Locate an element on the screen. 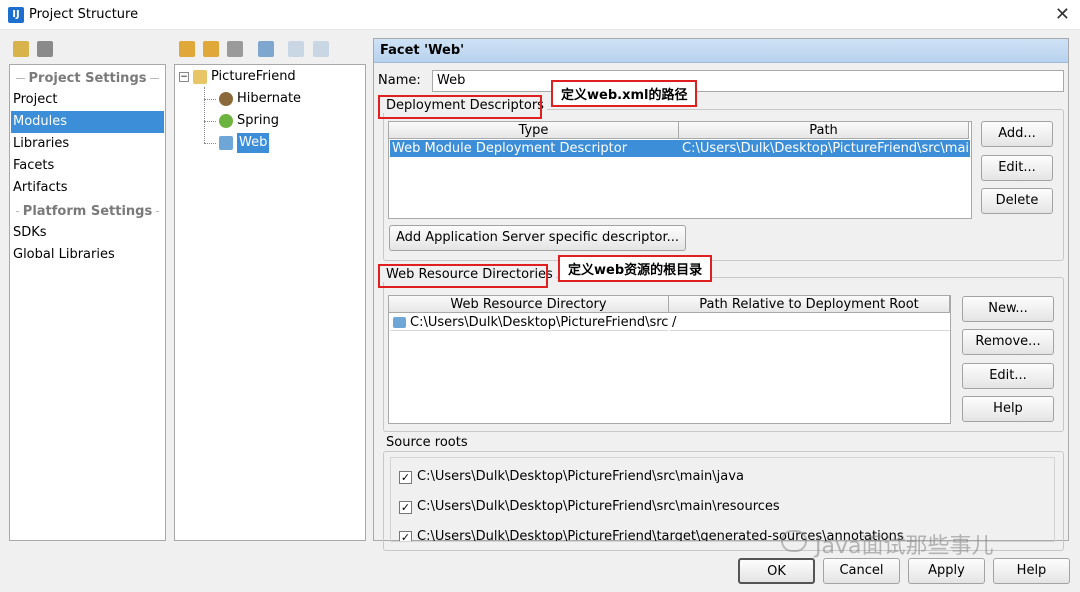  remove-icon is located at coordinates (211, 49).